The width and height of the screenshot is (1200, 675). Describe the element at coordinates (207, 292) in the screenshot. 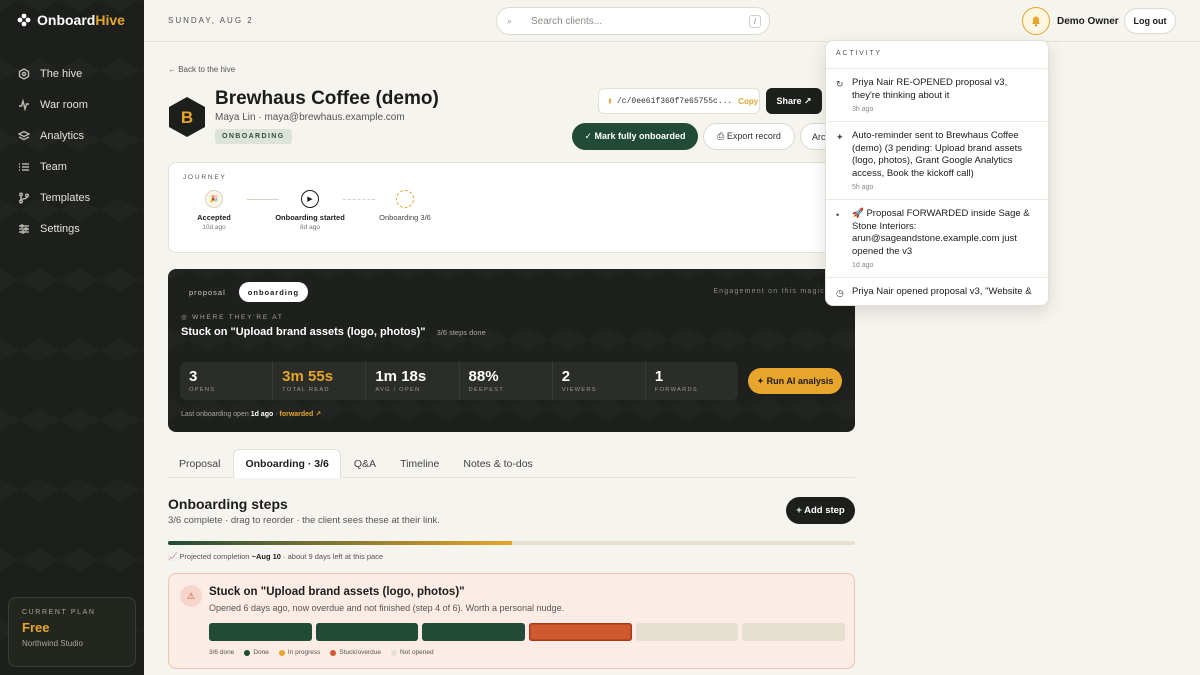

I see `engagement-tab-proposal: proposal` at that location.